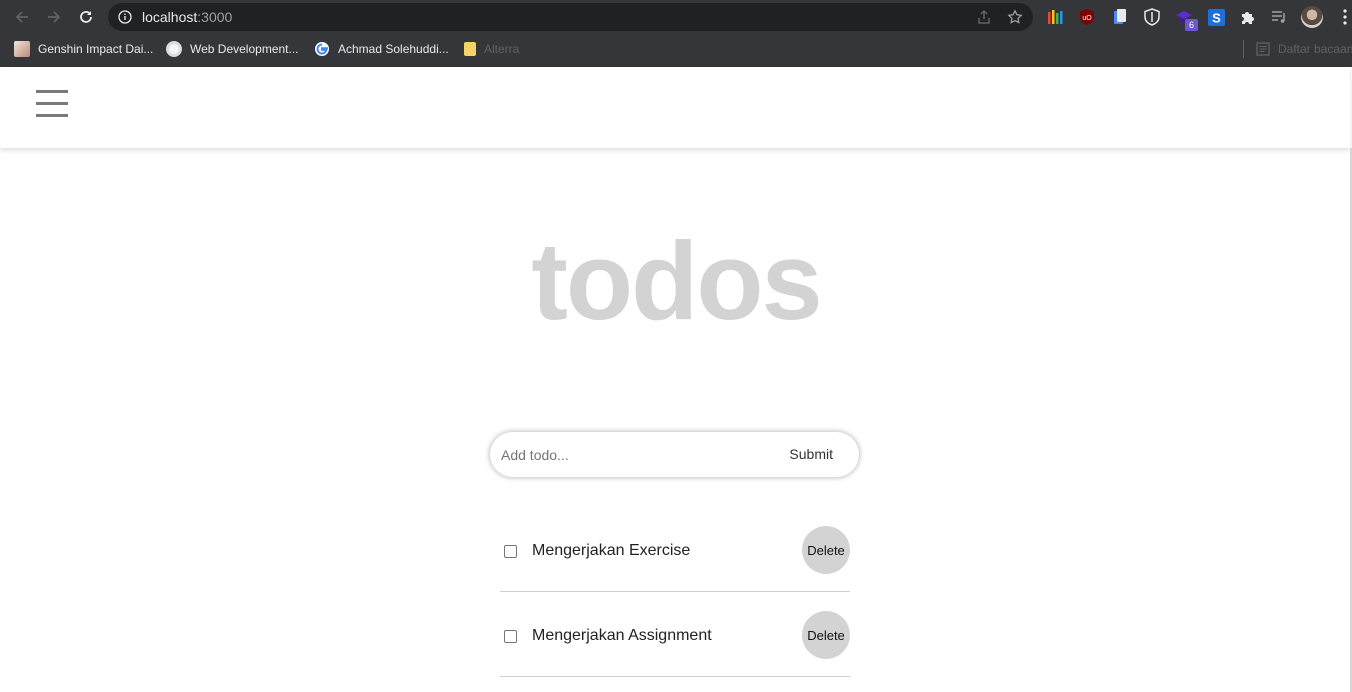  I want to click on reading-list-icon, so click(1263, 49).